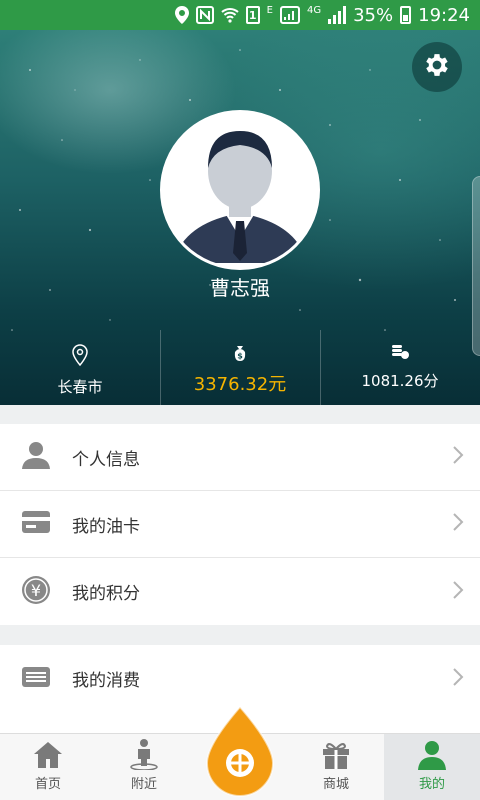 This screenshot has width=480, height=800. What do you see at coordinates (400, 381) in the screenshot?
I see `points-value: 1081.26分` at bounding box center [400, 381].